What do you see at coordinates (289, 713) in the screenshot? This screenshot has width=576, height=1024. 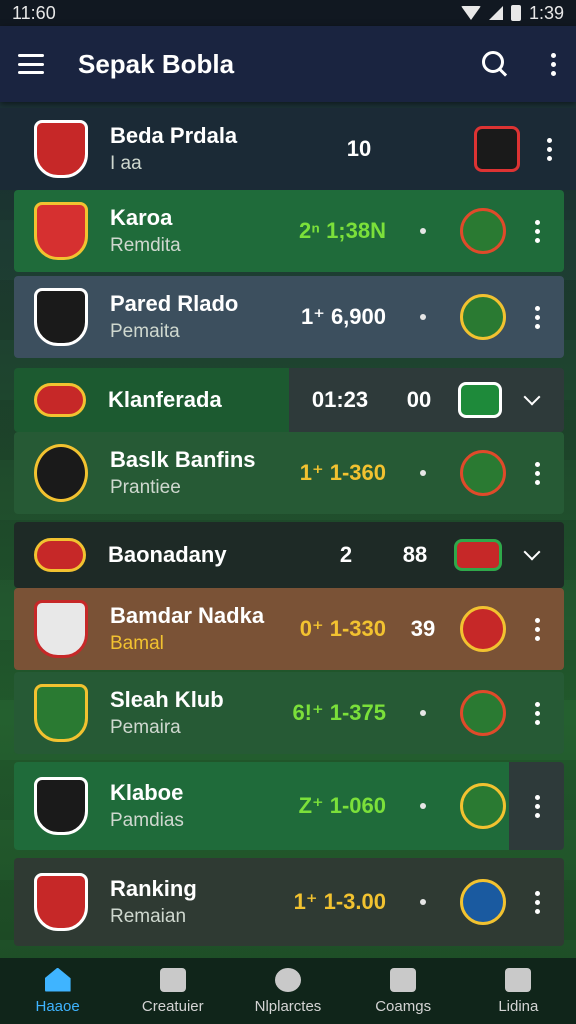 I see `list-item: Sleah Klub Pemaira 6!⁺ 1-375` at bounding box center [289, 713].